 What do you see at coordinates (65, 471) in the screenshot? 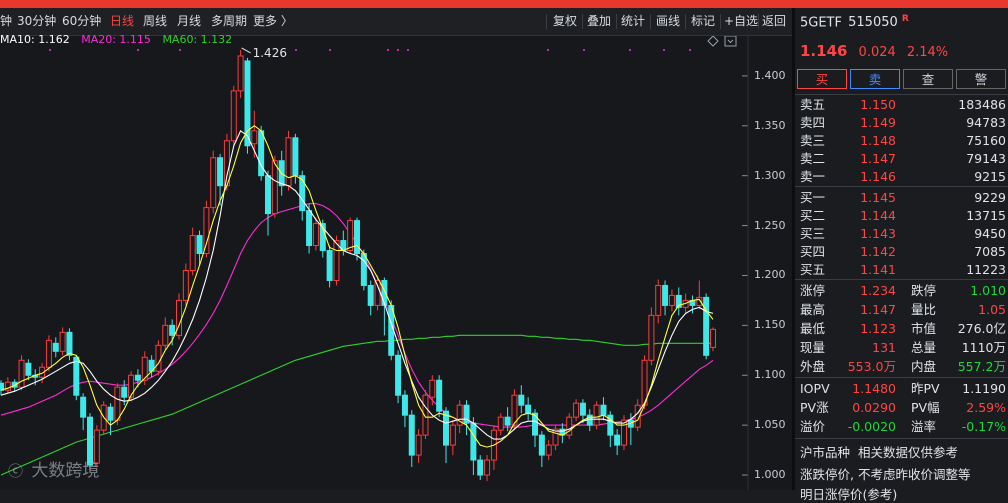
I see `watermark-text: 大数跨境` at bounding box center [65, 471].